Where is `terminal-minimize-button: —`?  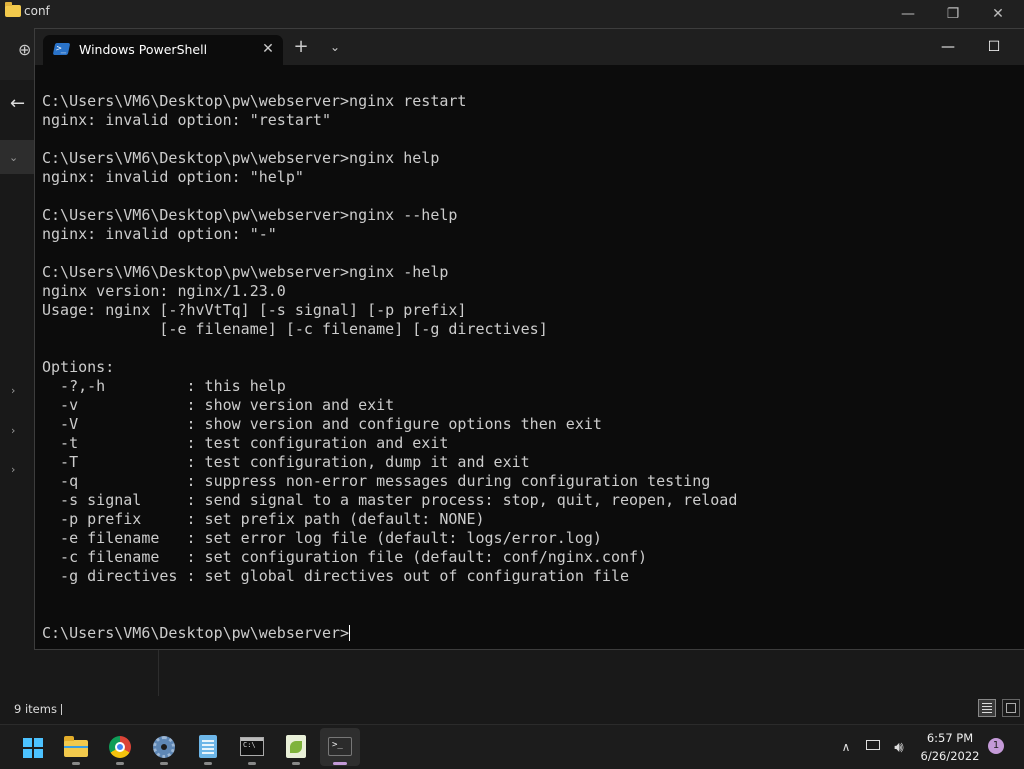 terminal-minimize-button: — is located at coordinates (948, 47).